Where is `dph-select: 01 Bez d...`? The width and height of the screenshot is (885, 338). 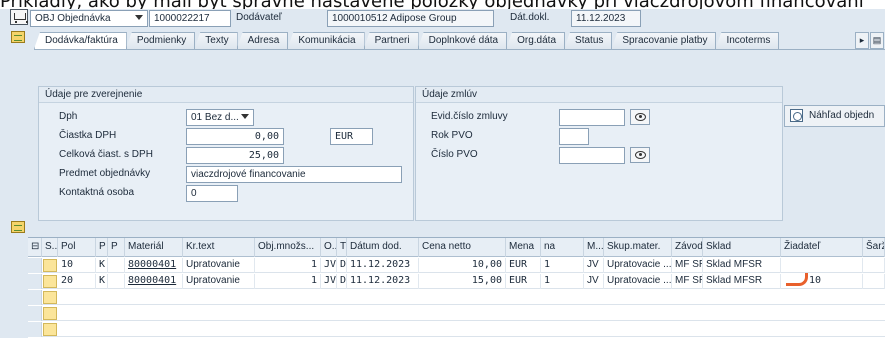 dph-select: 01 Bez d... is located at coordinates (220, 117).